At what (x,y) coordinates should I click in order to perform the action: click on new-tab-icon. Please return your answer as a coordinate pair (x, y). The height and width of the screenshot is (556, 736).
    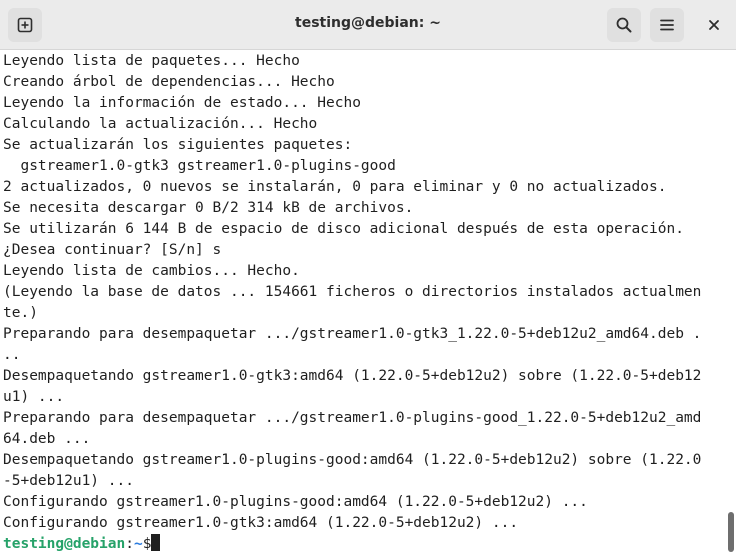
    Looking at the image, I should click on (25, 25).